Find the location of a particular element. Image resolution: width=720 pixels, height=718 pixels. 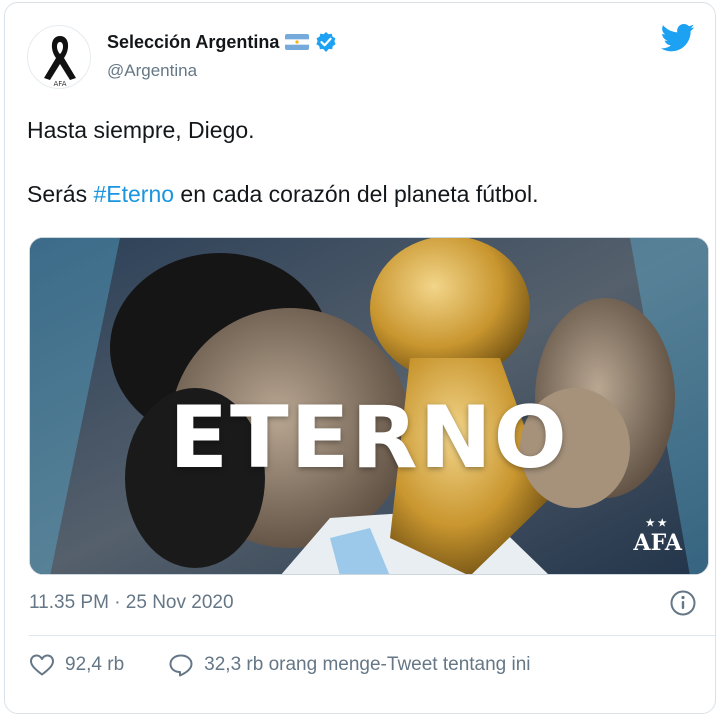

hashtag-link: #Eterno is located at coordinates (133, 194).